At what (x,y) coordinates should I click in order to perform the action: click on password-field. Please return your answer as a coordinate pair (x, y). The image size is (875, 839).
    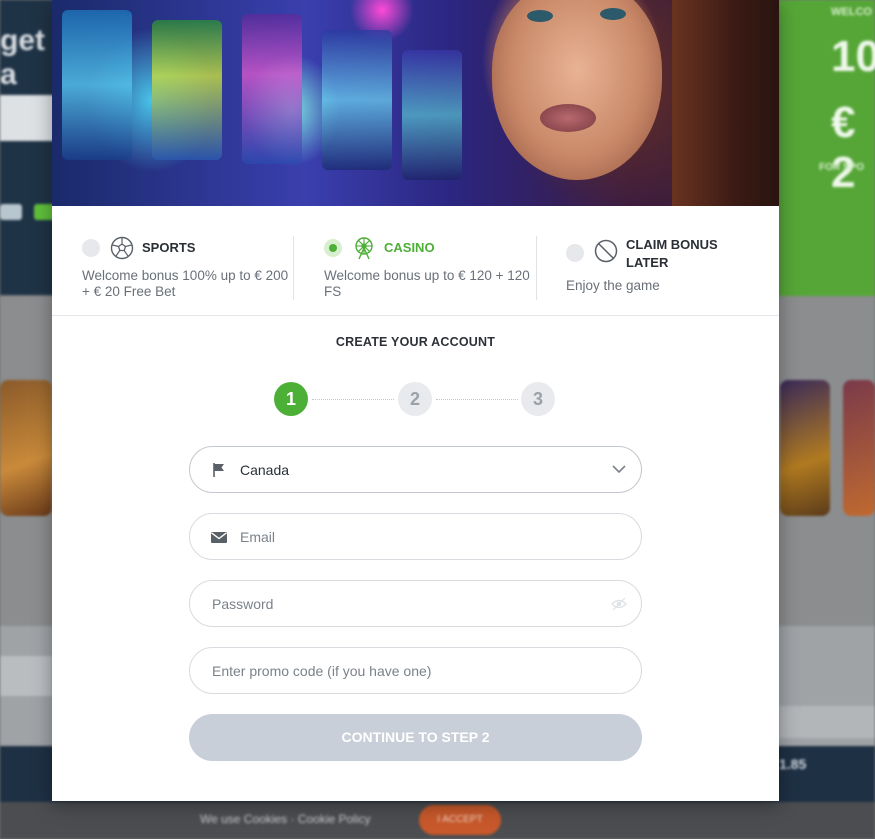
    Looking at the image, I should click on (415, 603).